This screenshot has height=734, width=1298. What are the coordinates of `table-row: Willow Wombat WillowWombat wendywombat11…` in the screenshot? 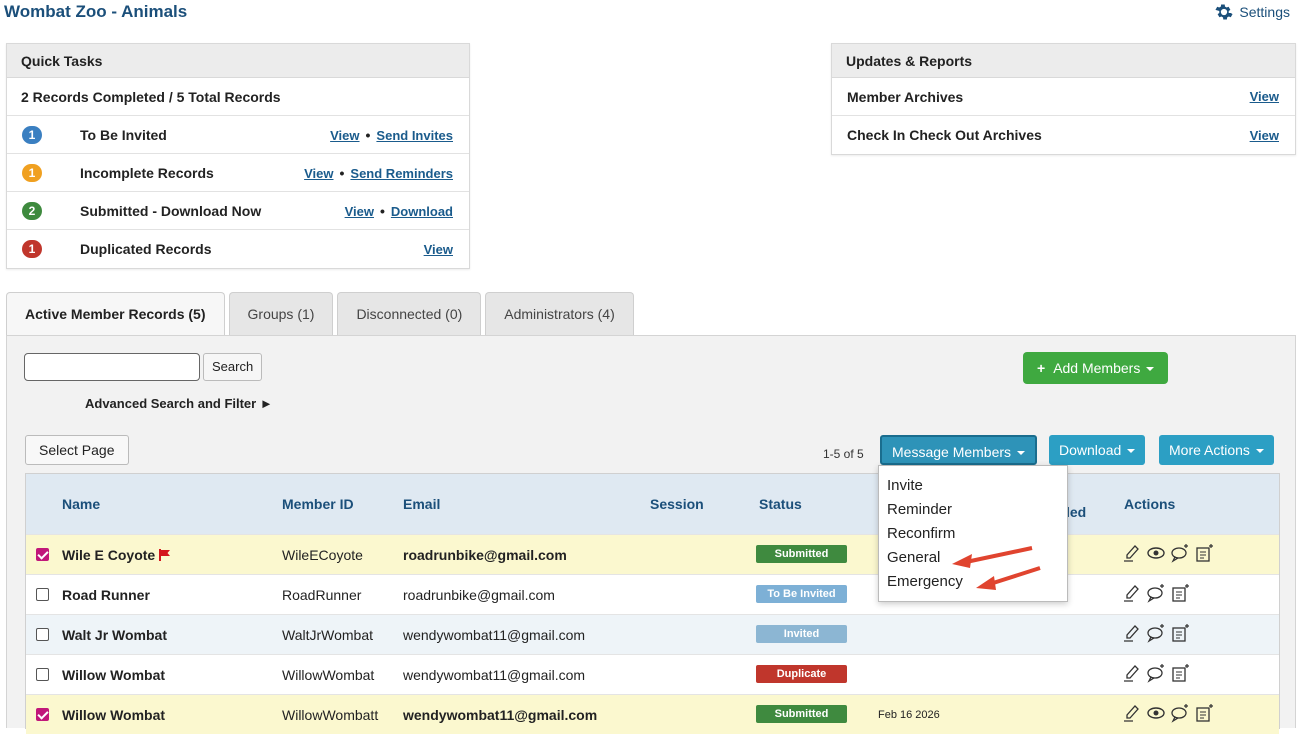 It's located at (652, 674).